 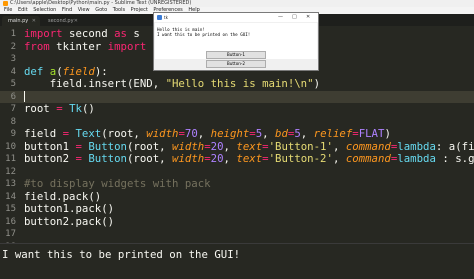 What do you see at coordinates (300, 158) in the screenshot?
I see `code-token: 'Button-2'` at bounding box center [300, 158].